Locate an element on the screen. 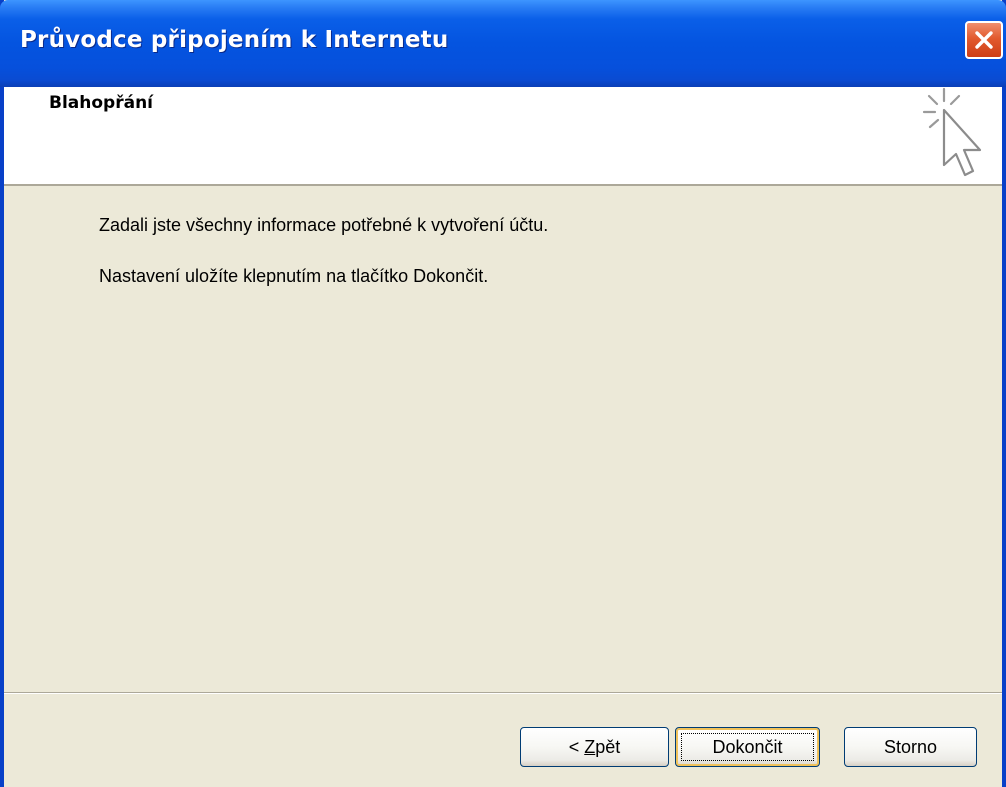  sparkle-cursor-icon is located at coordinates (952, 132).